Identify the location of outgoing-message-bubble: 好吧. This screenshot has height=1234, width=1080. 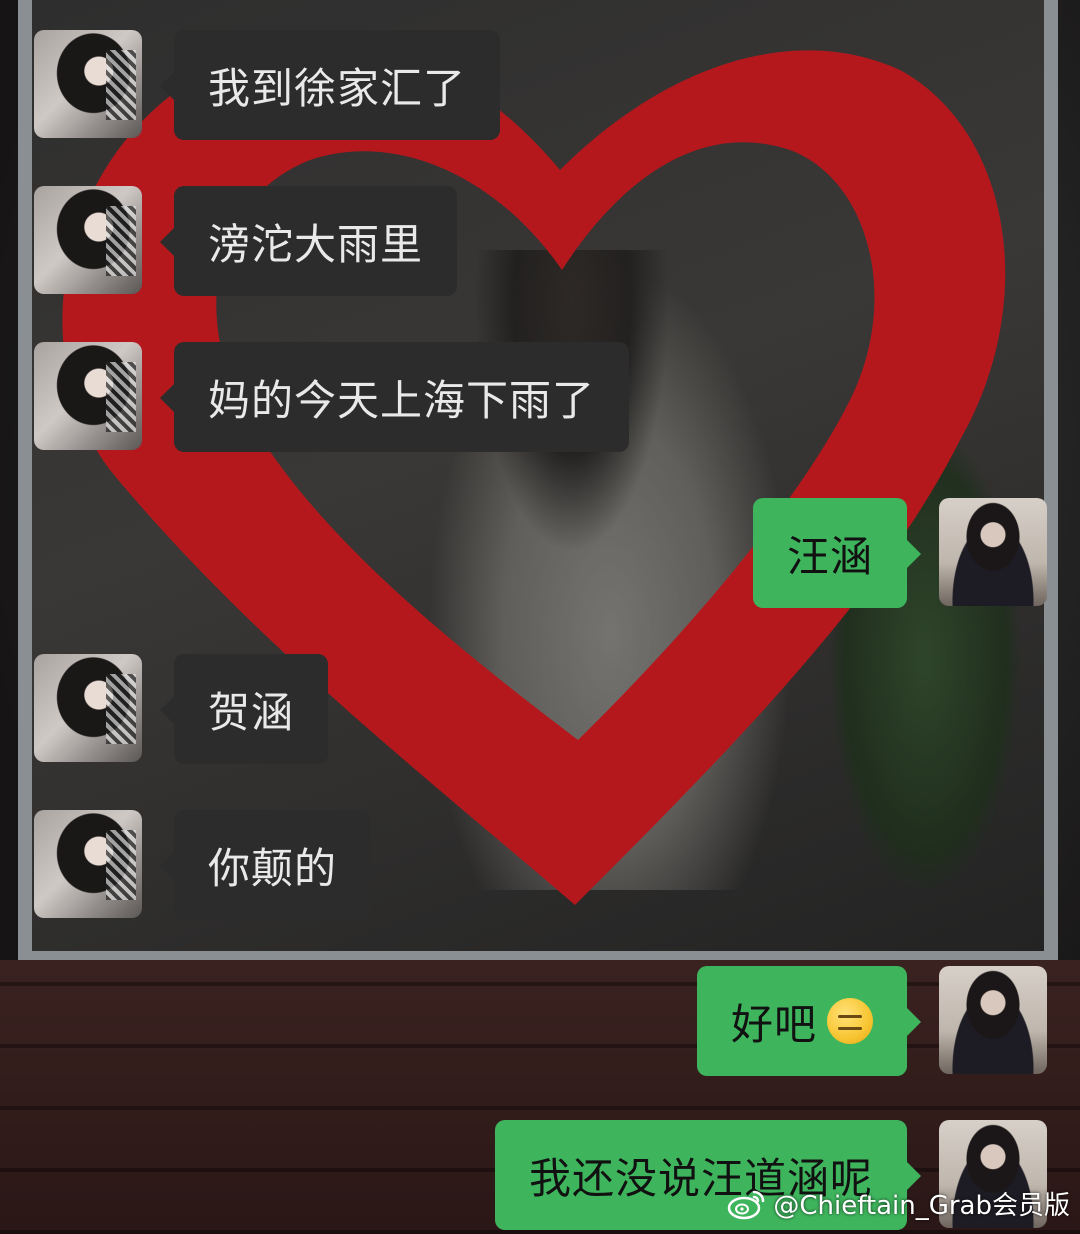
(809, 1021).